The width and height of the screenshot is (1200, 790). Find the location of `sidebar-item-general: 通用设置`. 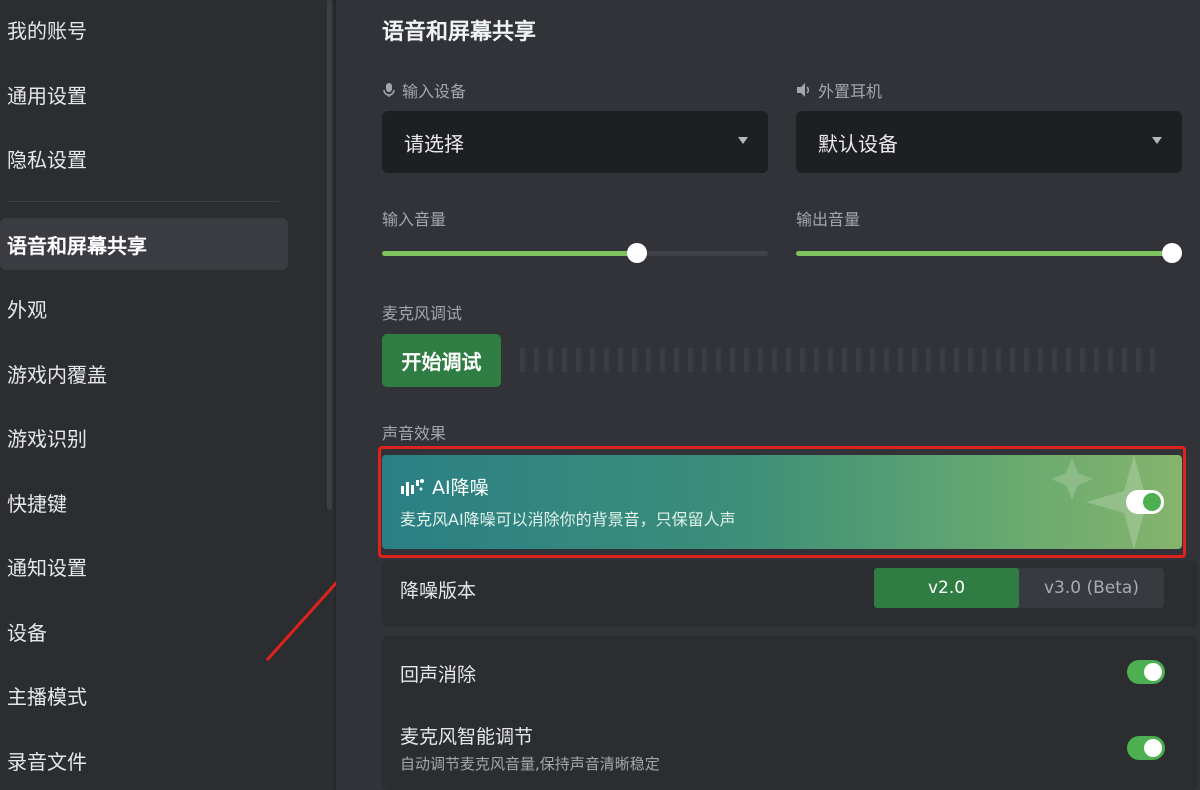

sidebar-item-general: 通用设置 is located at coordinates (144, 94).